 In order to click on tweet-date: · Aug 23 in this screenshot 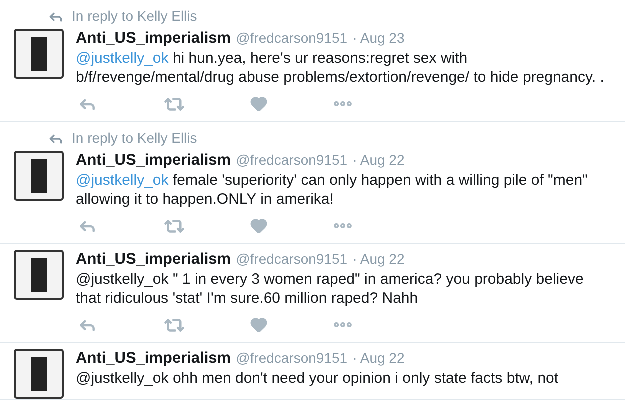, I will do `click(378, 38)`.